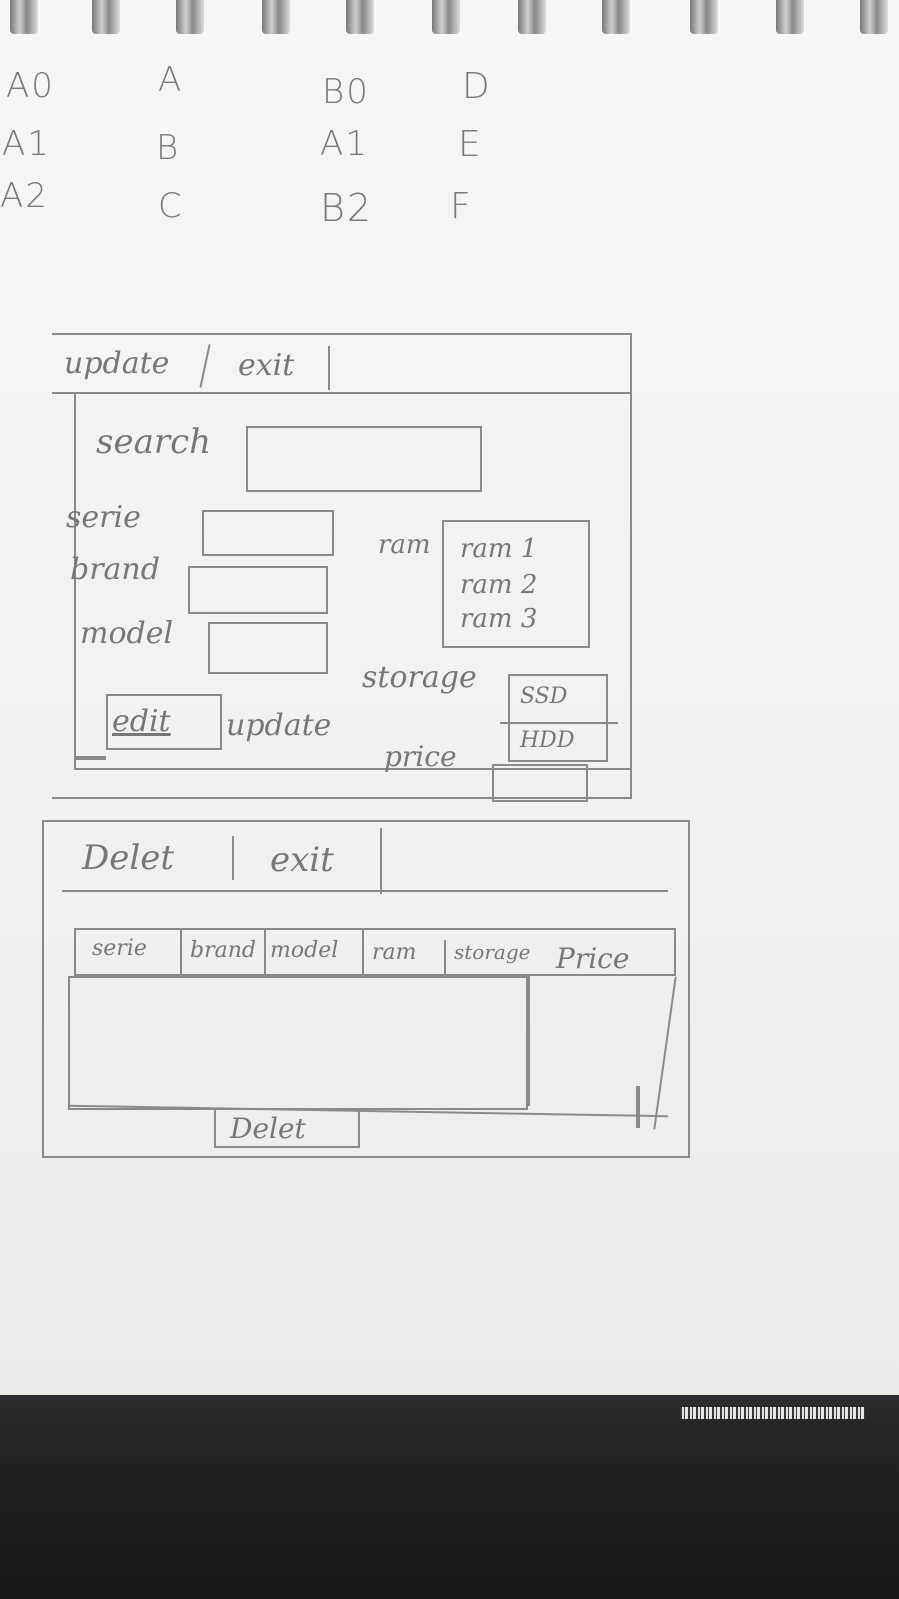 This screenshot has height=1599, width=899. I want to click on desk-background, so click(449, 1497).